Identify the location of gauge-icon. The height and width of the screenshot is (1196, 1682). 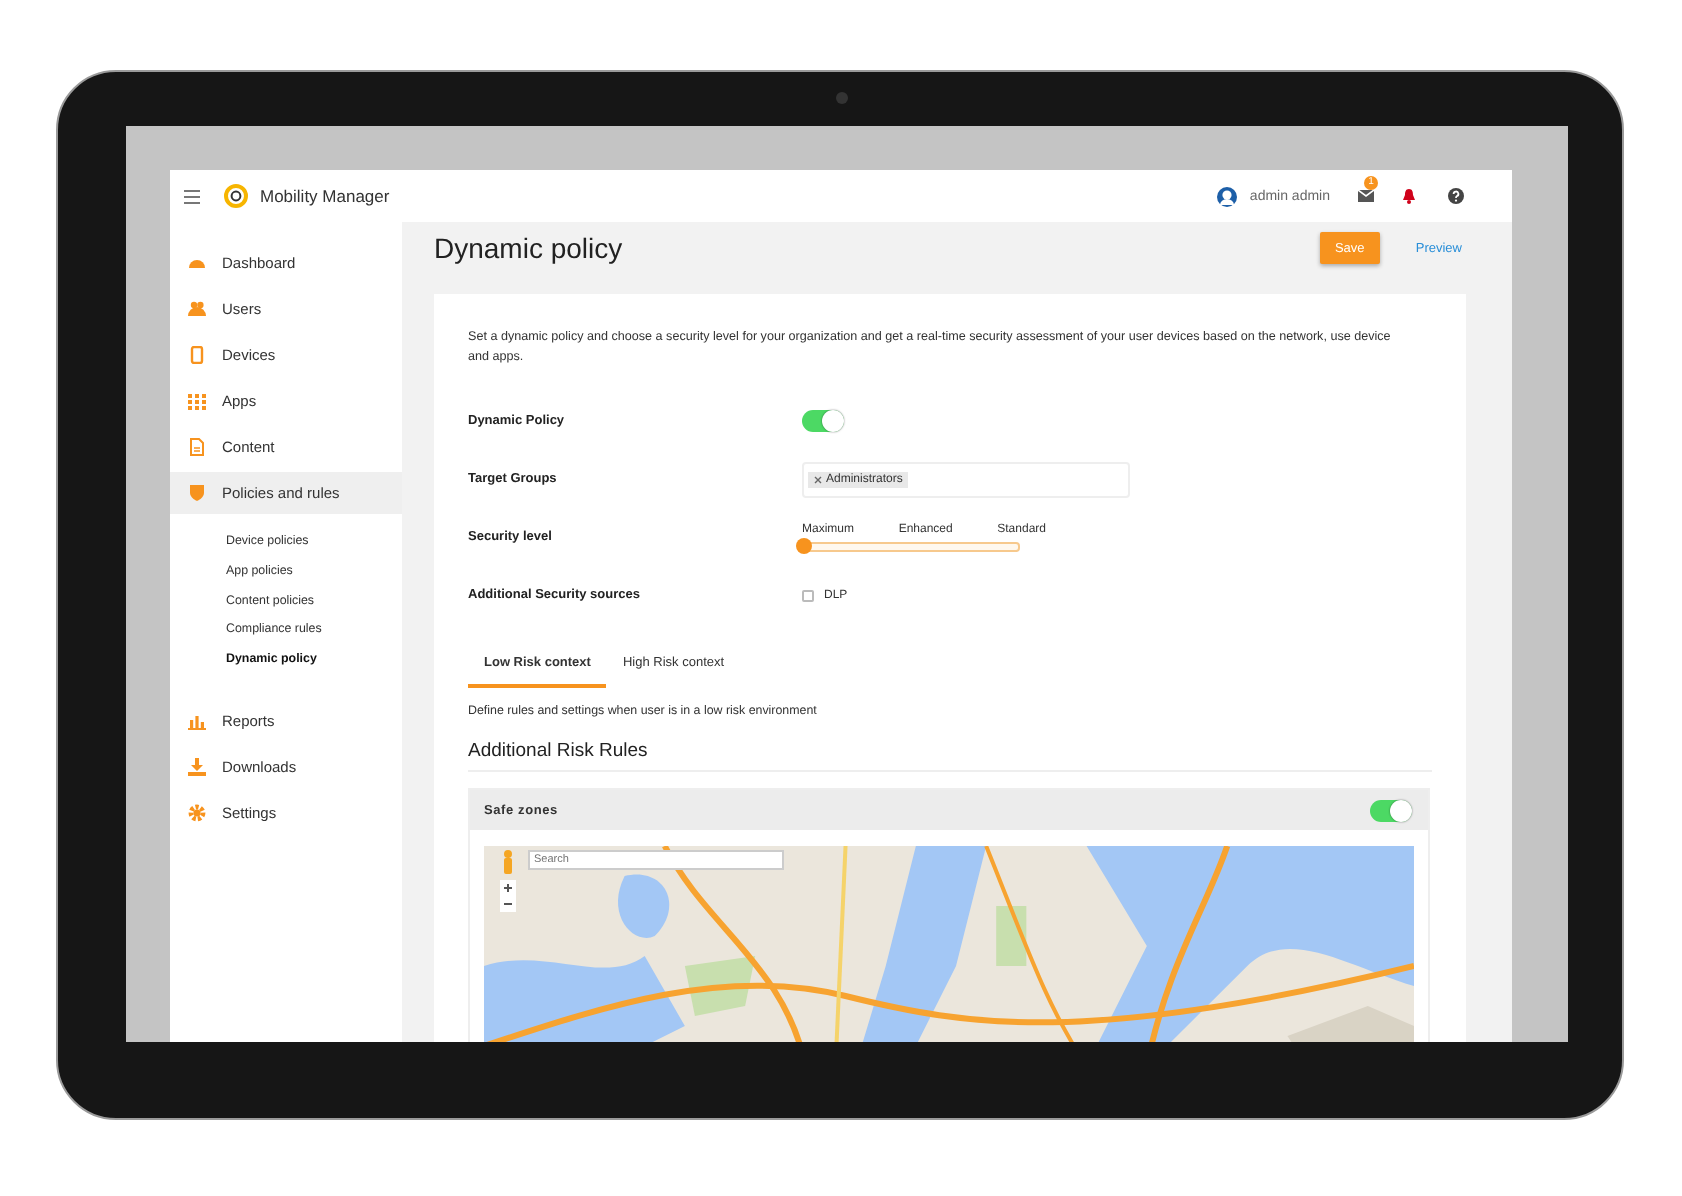
(197, 263).